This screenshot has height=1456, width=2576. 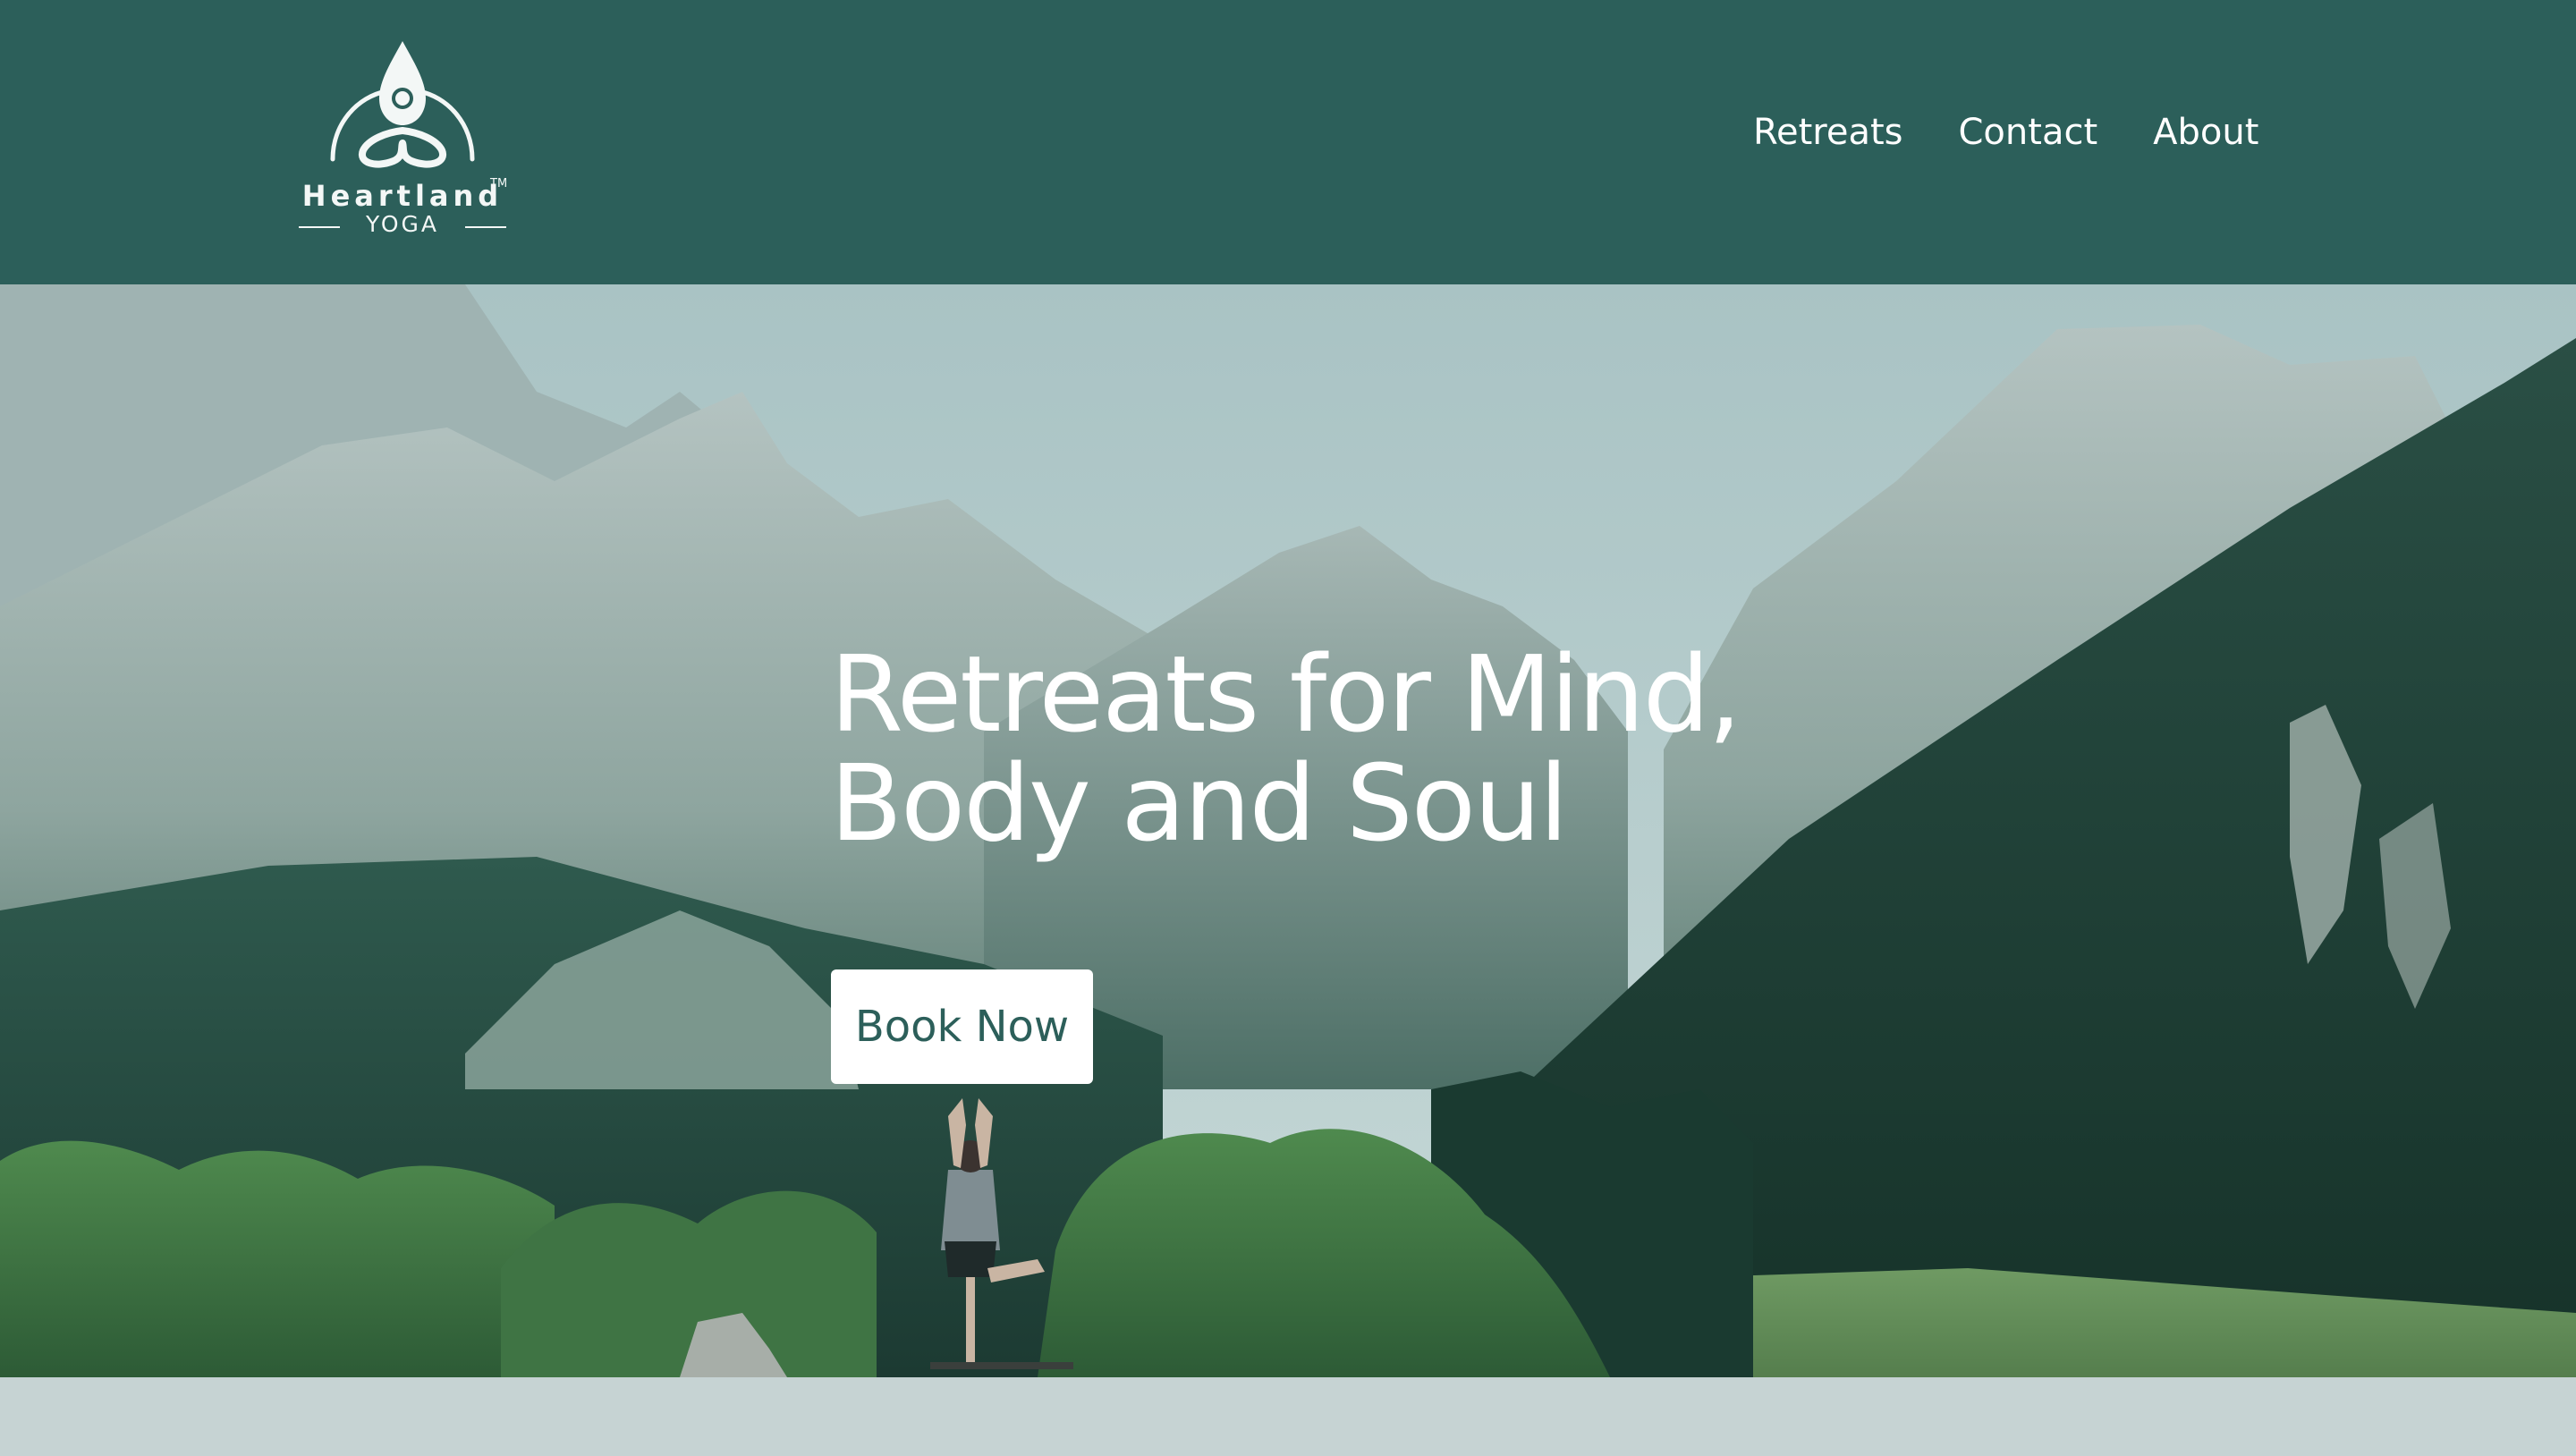 I want to click on hero-title: Retreats for Mind, Body and Soul, so click(x=1349, y=748).